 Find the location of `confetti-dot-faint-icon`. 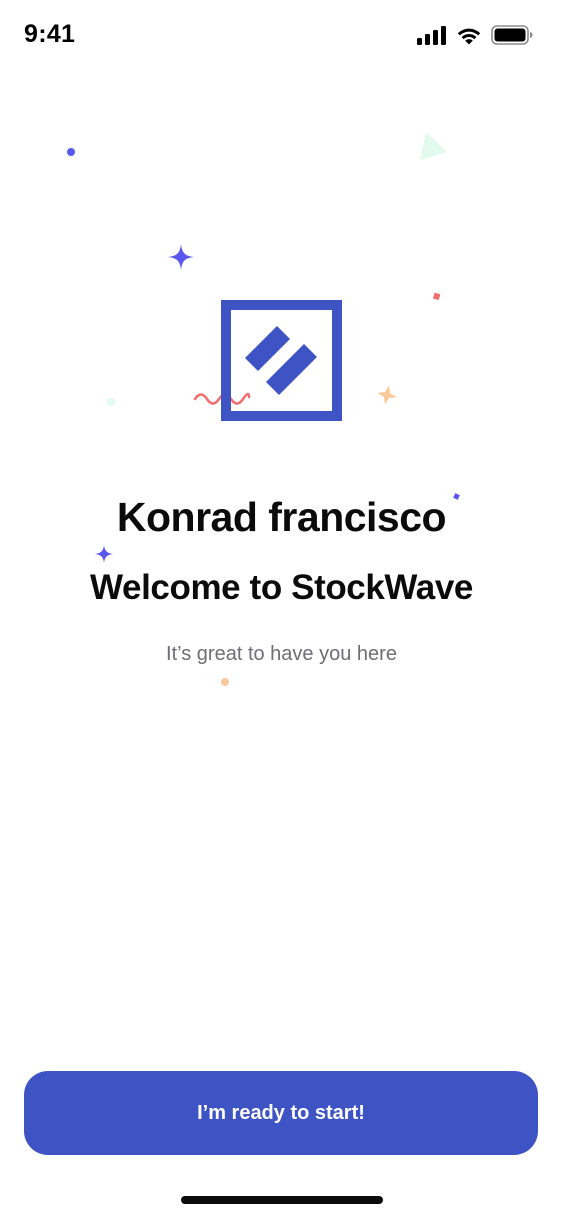

confetti-dot-faint-icon is located at coordinates (111, 402).